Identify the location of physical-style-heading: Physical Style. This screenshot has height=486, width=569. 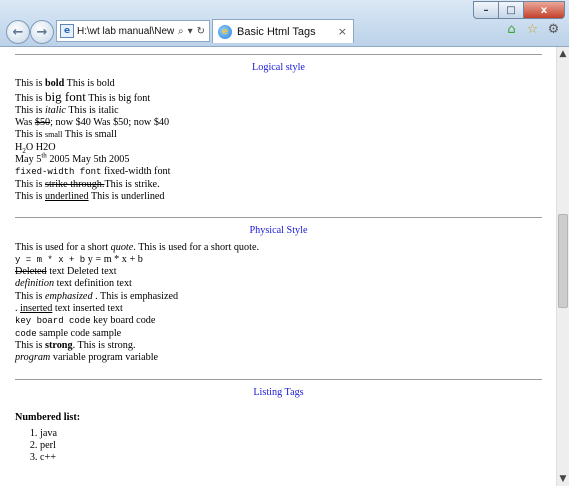
(278, 231).